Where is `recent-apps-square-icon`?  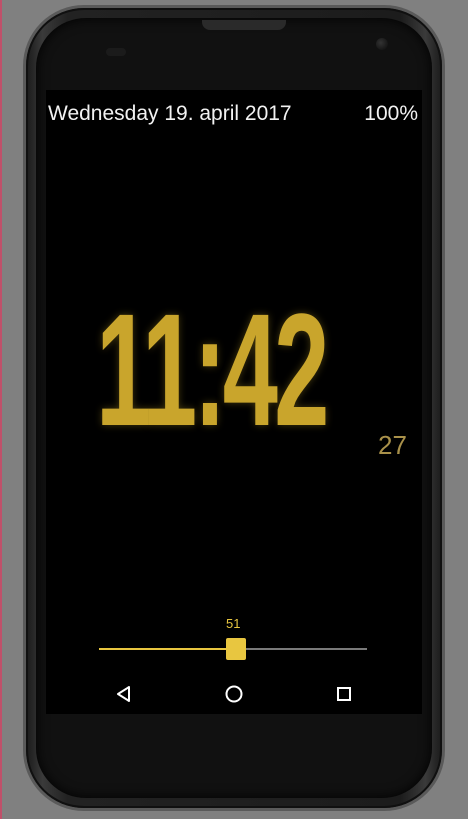 recent-apps-square-icon is located at coordinates (344, 694).